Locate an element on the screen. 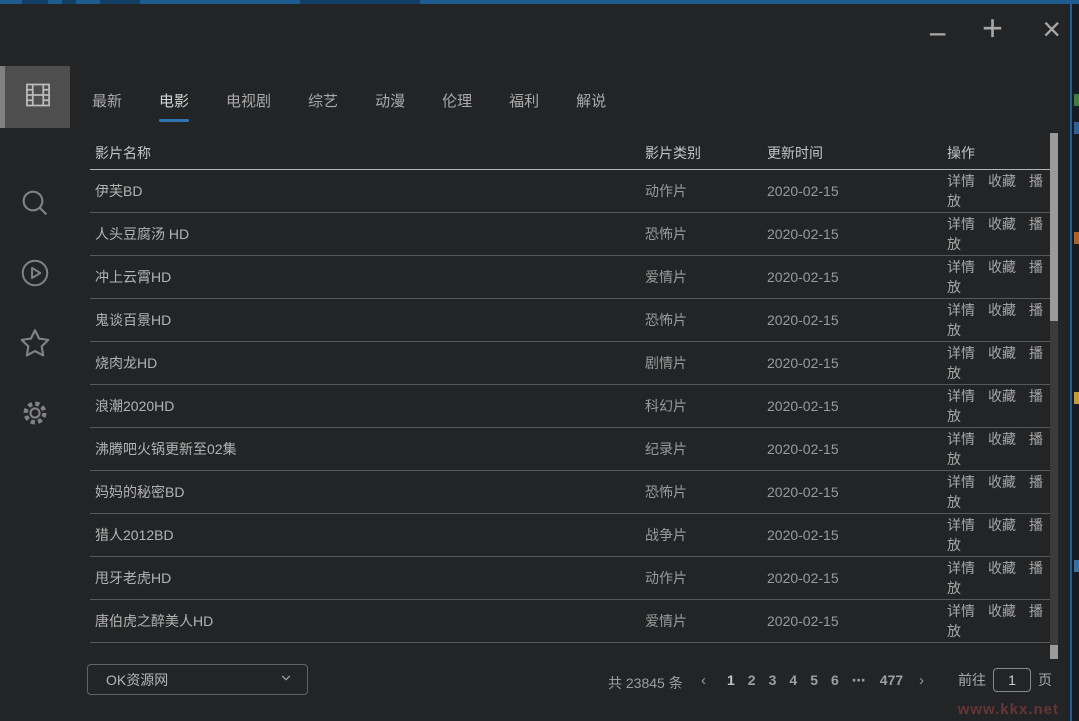 The height and width of the screenshot is (721, 1079). tab-anime: 动漫 is located at coordinates (390, 106).